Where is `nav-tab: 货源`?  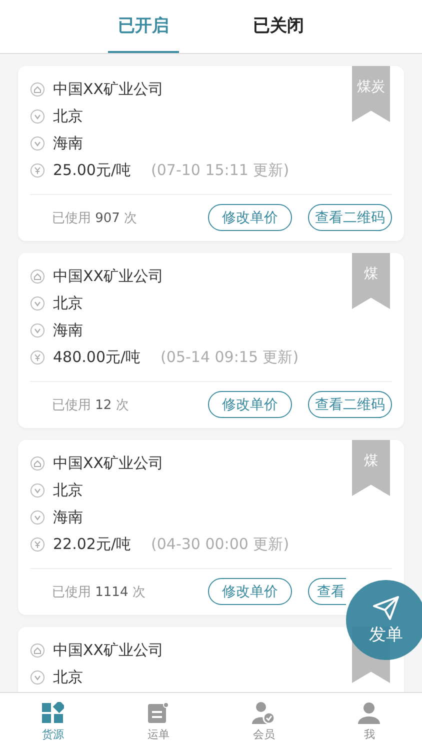
nav-tab: 货源 is located at coordinates (53, 721).